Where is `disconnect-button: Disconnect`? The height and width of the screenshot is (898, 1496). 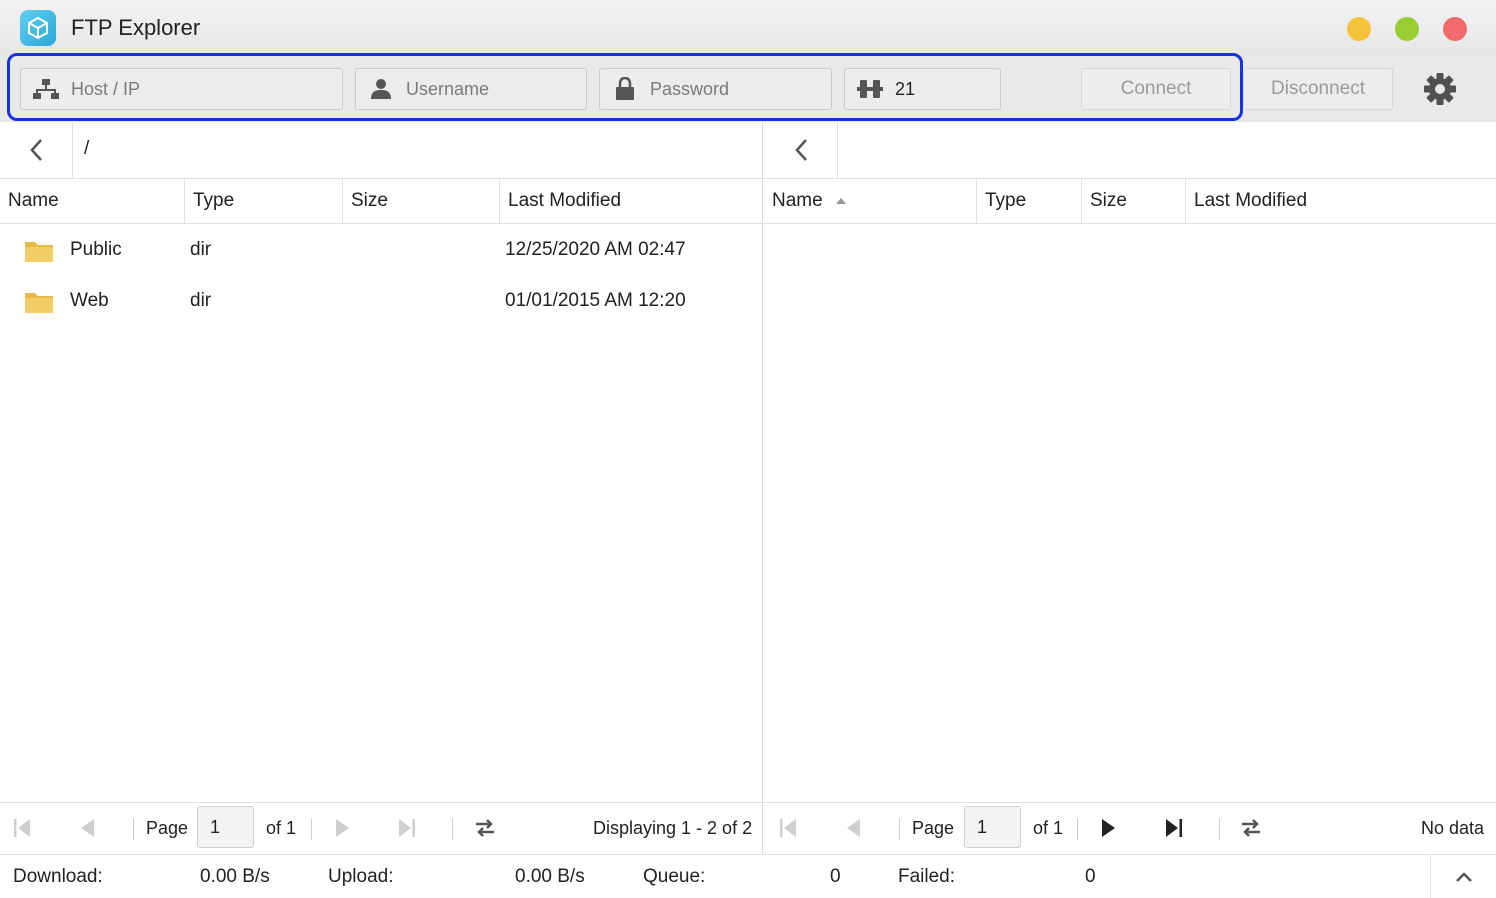 disconnect-button: Disconnect is located at coordinates (1318, 89).